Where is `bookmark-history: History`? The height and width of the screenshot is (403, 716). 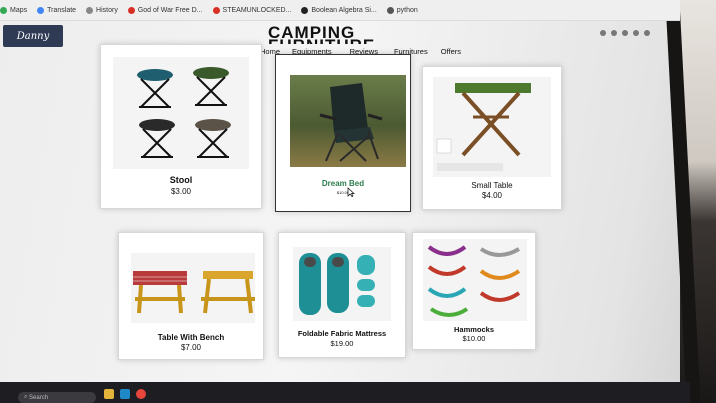
bookmark-history: History is located at coordinates (102, 10).